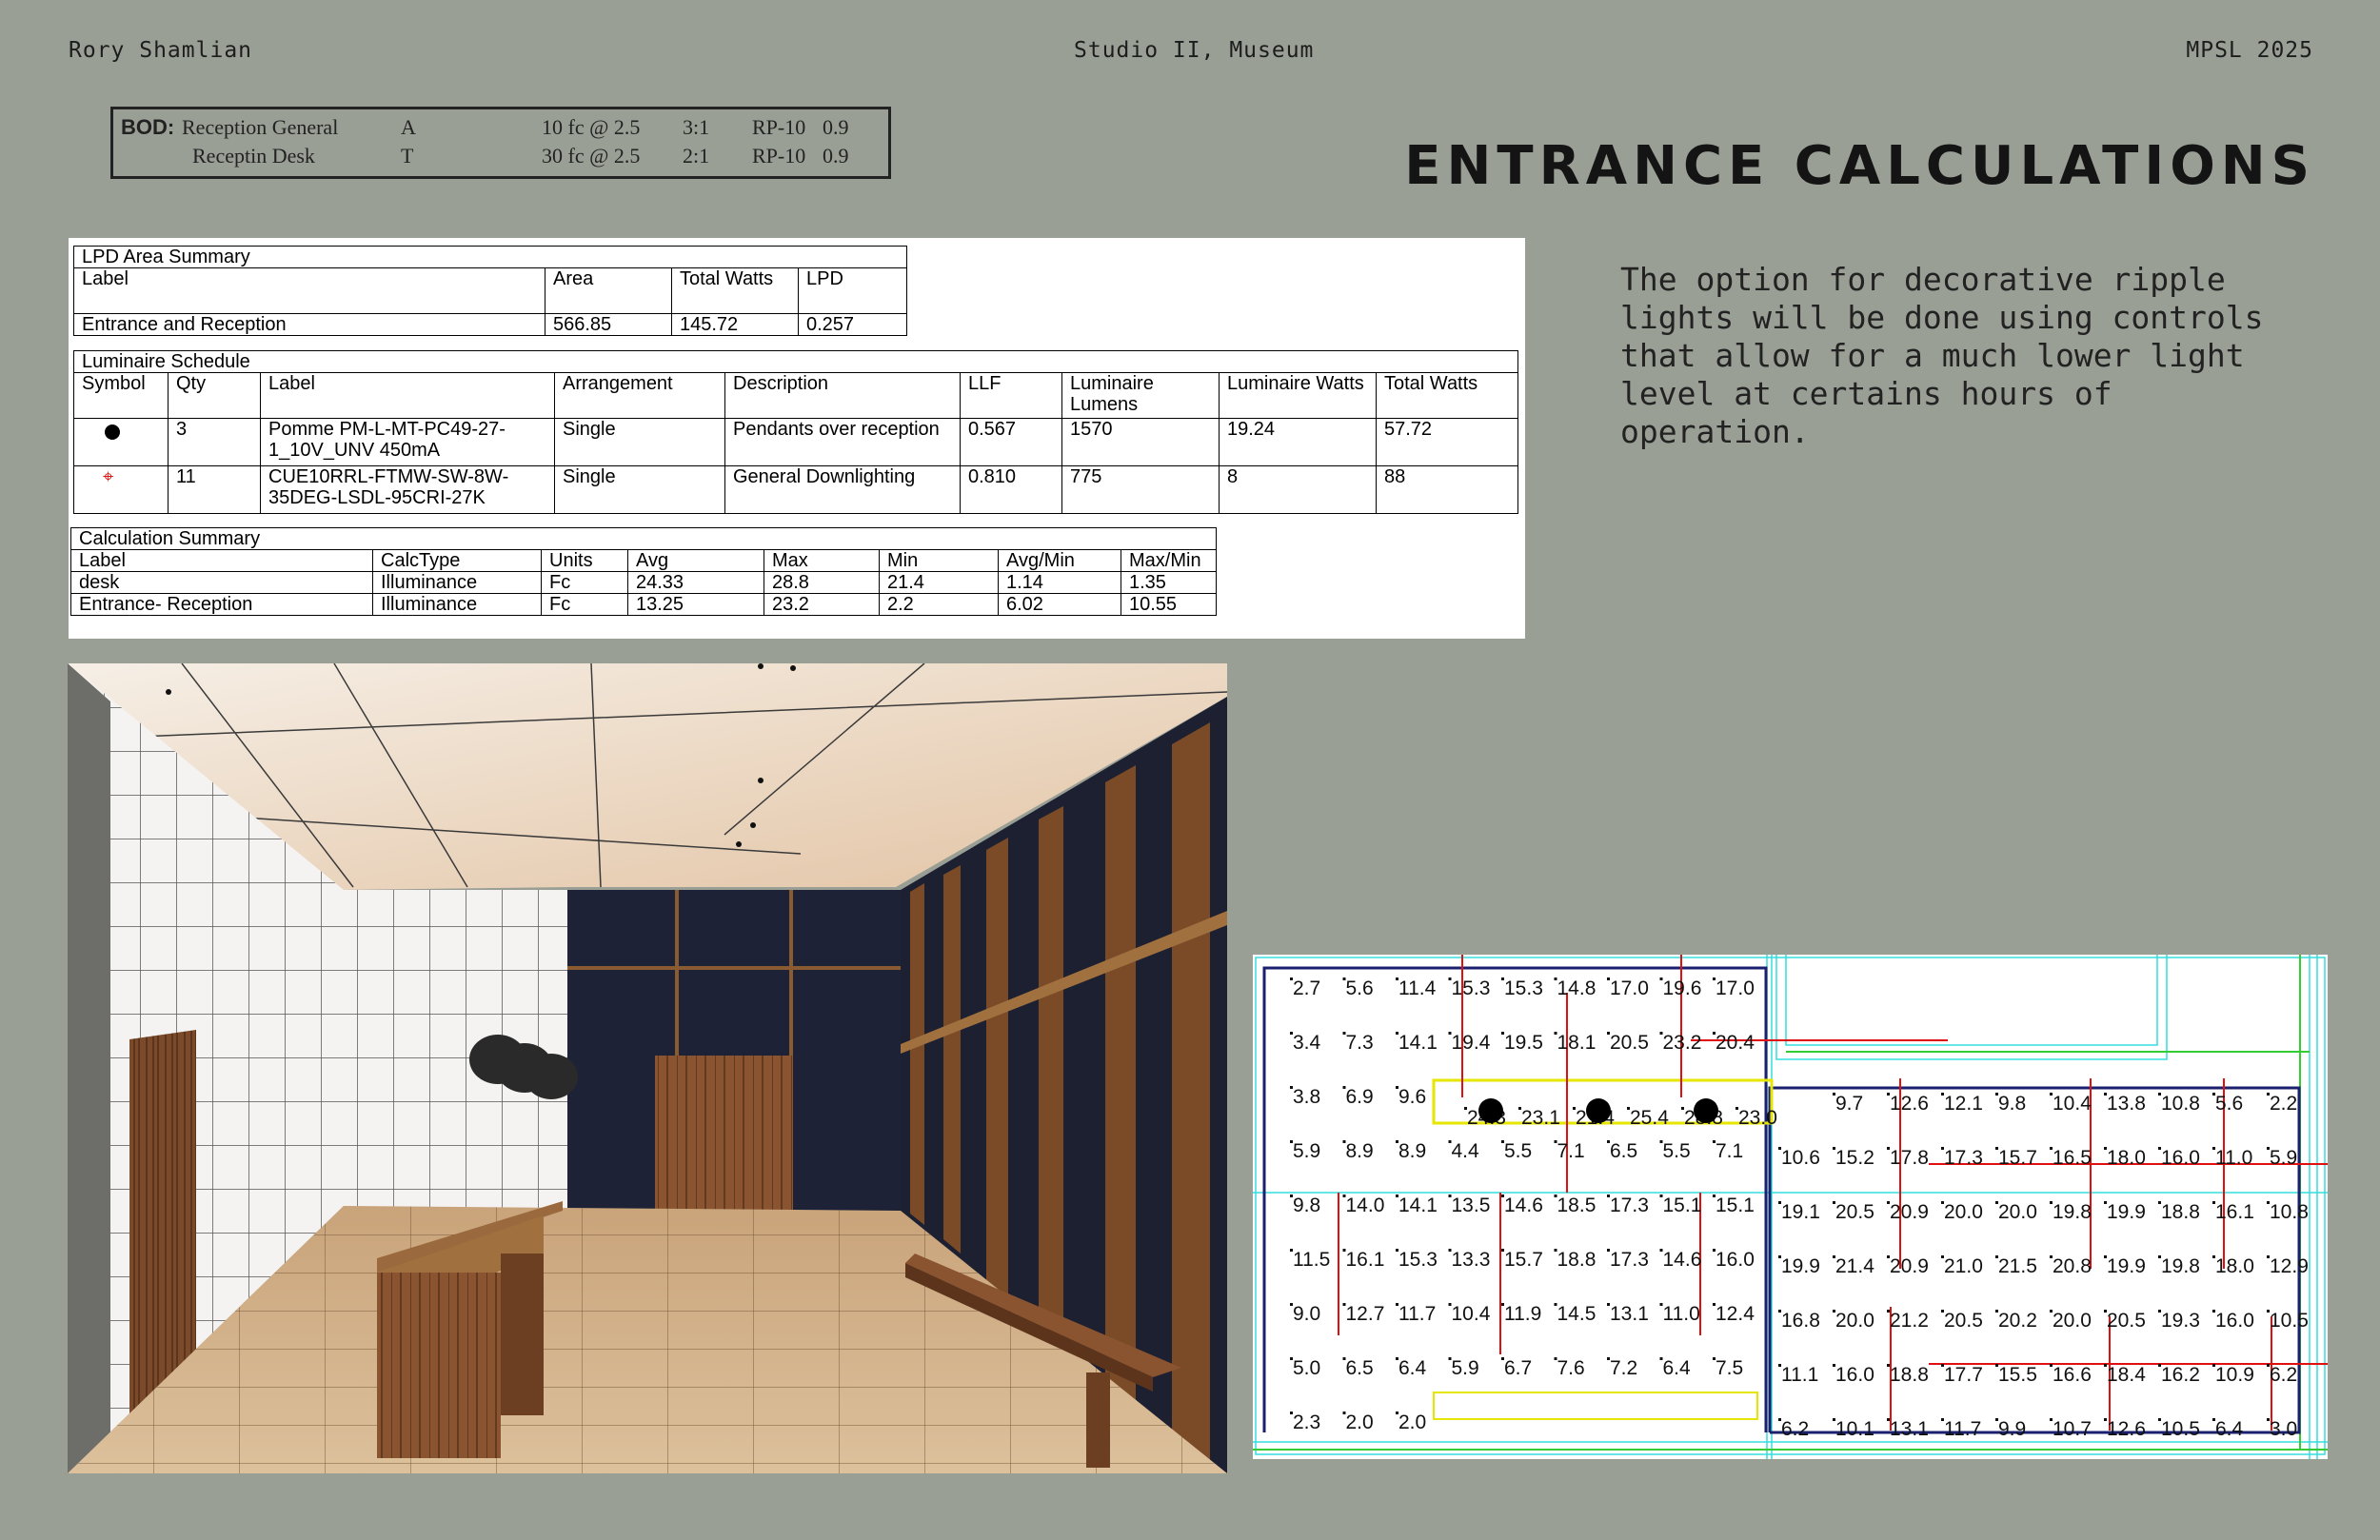 This screenshot has width=2380, height=1540. Describe the element at coordinates (1059, 604) in the screenshot. I see `calc-cell: 6.02` at that location.